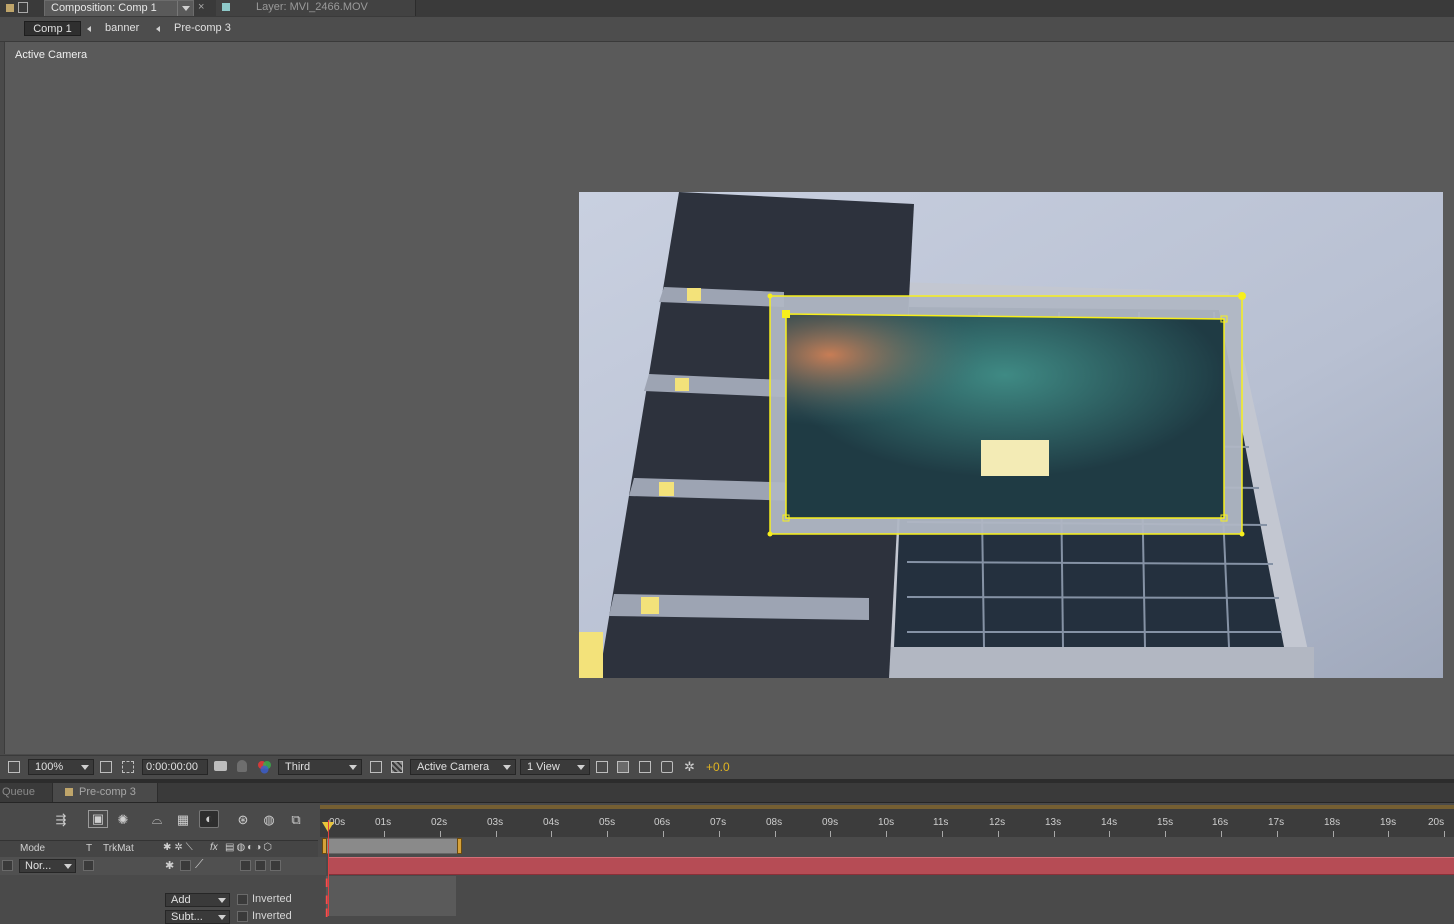  I want to click on camera-select: Active Camera, so click(463, 767).